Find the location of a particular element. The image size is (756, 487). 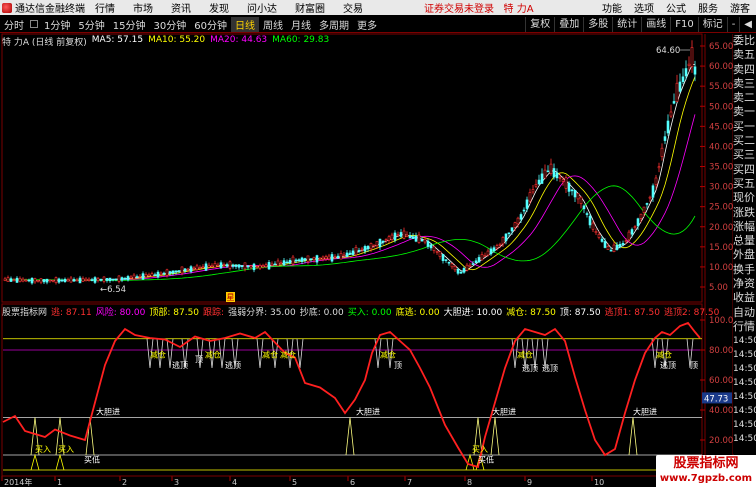

side-panel-item: 外盘 is located at coordinates (744, 255).